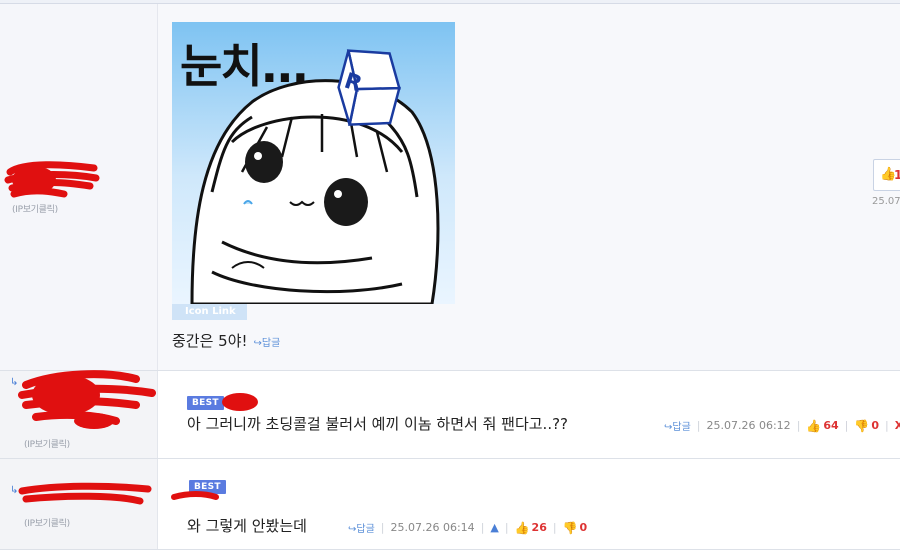  Describe the element at coordinates (897, 425) in the screenshot. I see `delete-button: X` at that location.